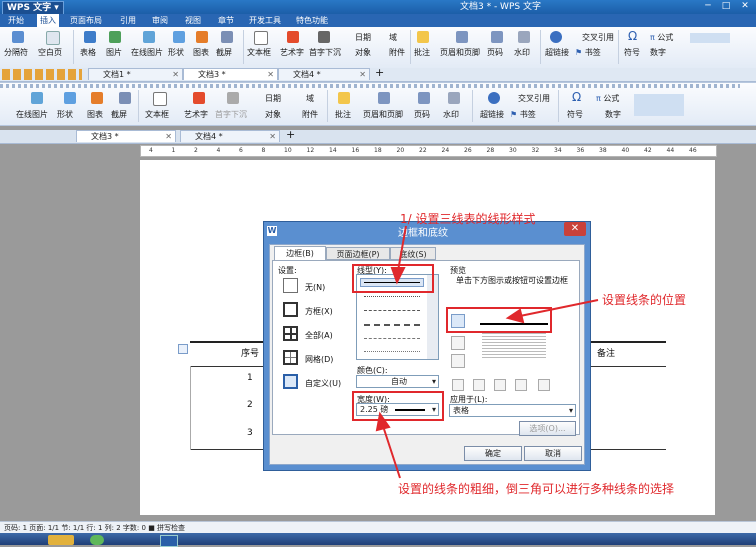 The image size is (756, 547). What do you see at coordinates (515, 316) in the screenshot?
I see `arrowhead-position` at bounding box center [515, 316].